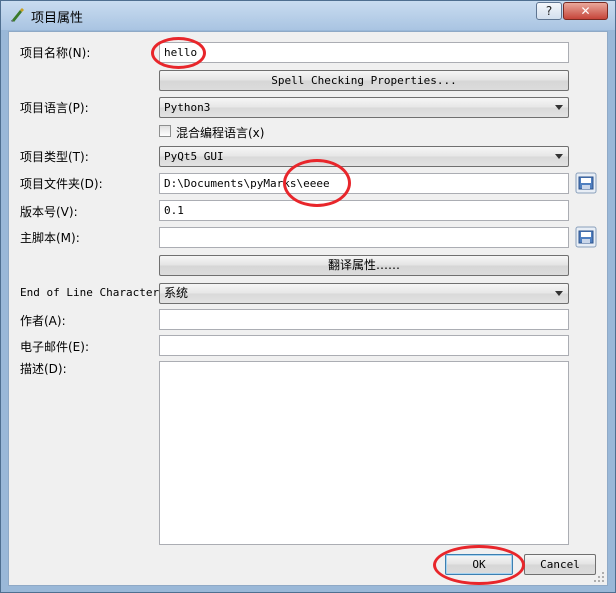 The height and width of the screenshot is (593, 616). What do you see at coordinates (50, 238) in the screenshot?
I see `main-script-label: 主脚本(M):` at bounding box center [50, 238].